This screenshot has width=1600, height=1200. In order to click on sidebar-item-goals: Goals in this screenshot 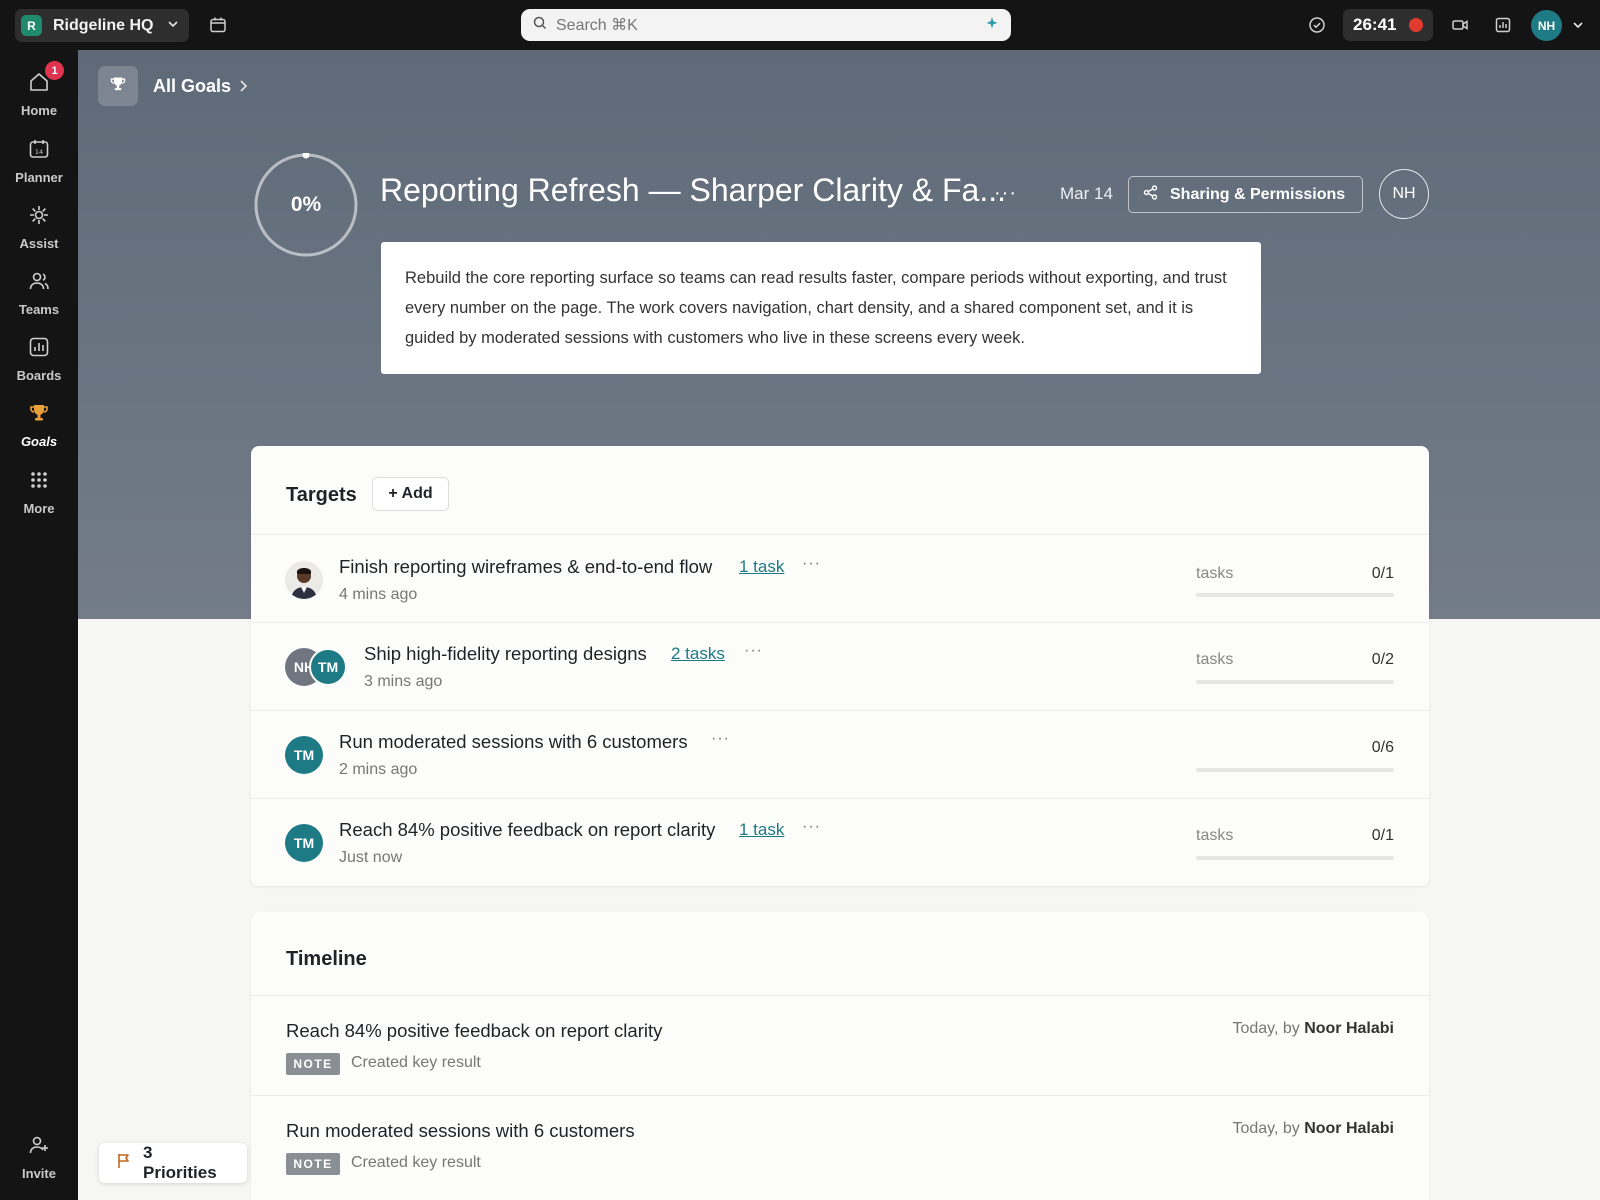, I will do `click(39, 424)`.